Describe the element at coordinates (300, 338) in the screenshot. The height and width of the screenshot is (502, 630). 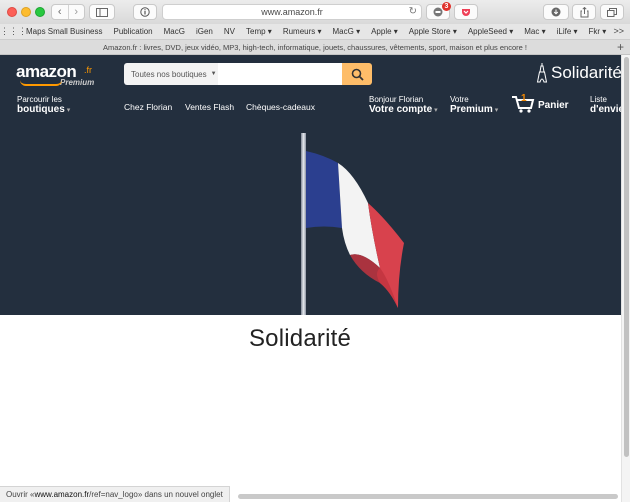
I see `page-title: Solidarité` at that location.